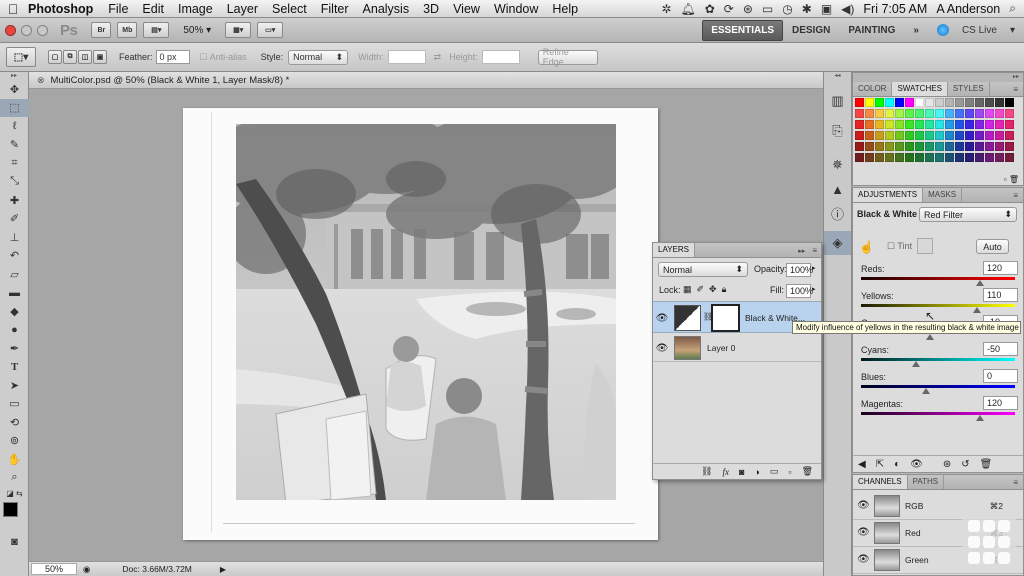 Image resolution: width=1024 pixels, height=576 pixels. I want to click on layer-thumbnail, so click(687, 348).